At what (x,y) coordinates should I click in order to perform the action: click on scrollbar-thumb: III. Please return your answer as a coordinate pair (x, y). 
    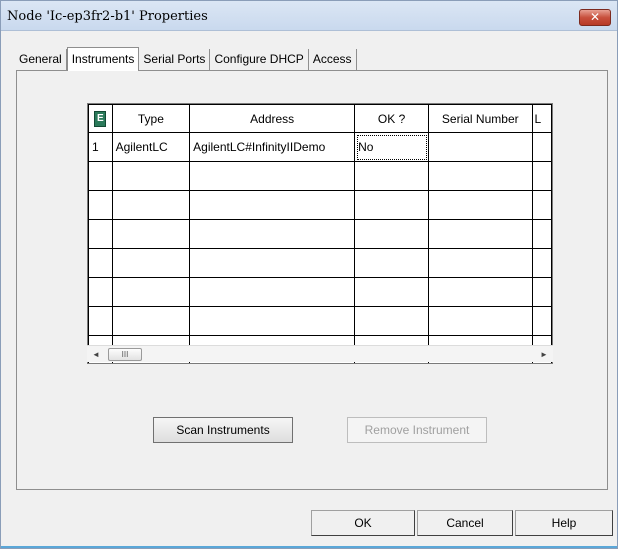
    Looking at the image, I should click on (125, 354).